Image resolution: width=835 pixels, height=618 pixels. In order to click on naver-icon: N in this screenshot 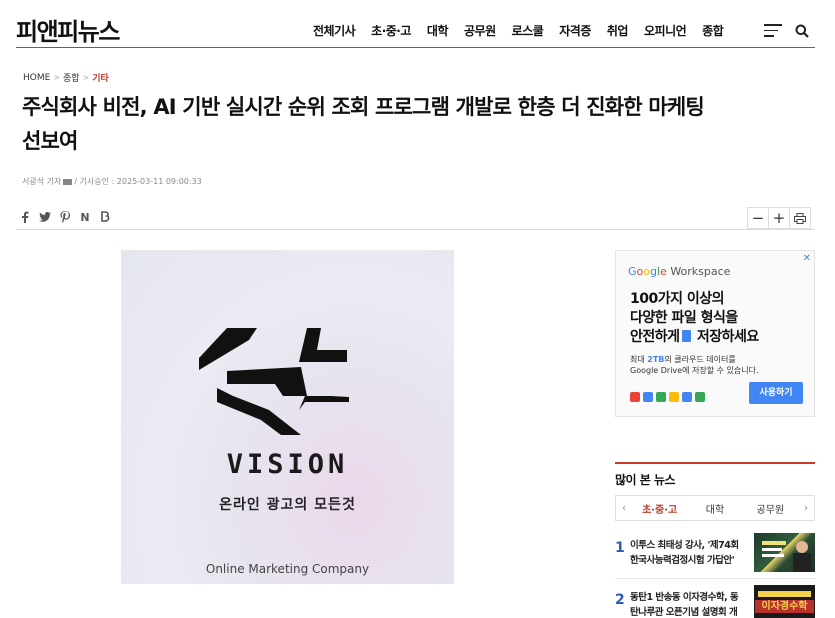, I will do `click(85, 217)`.